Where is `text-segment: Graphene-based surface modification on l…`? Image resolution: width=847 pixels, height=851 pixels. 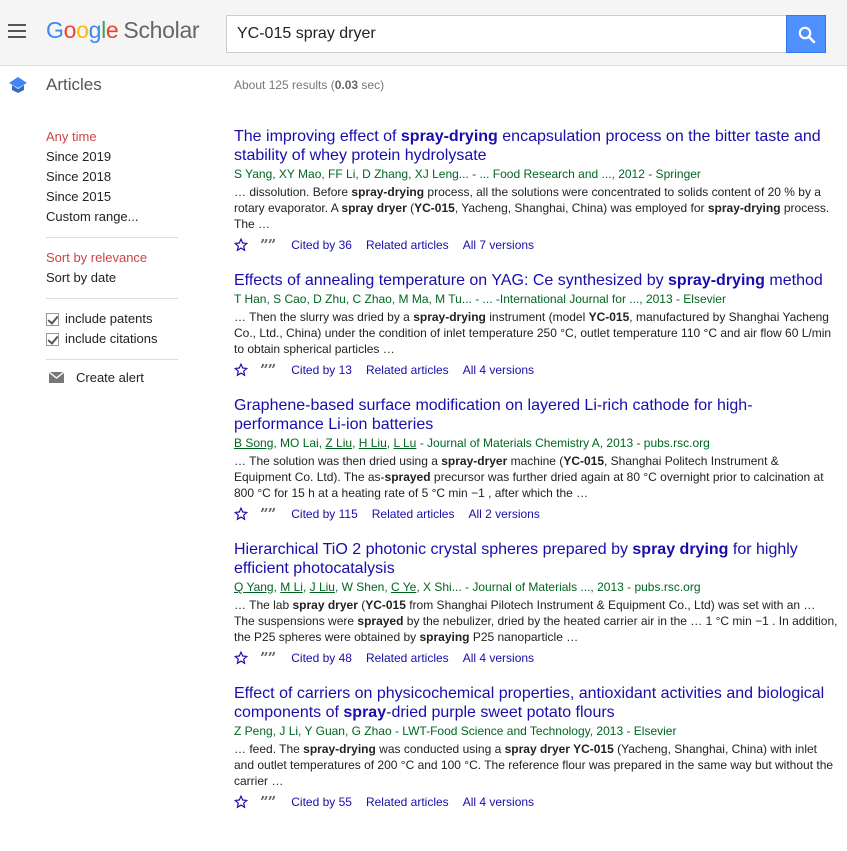
text-segment: Graphene-based surface modification on l… is located at coordinates (493, 415).